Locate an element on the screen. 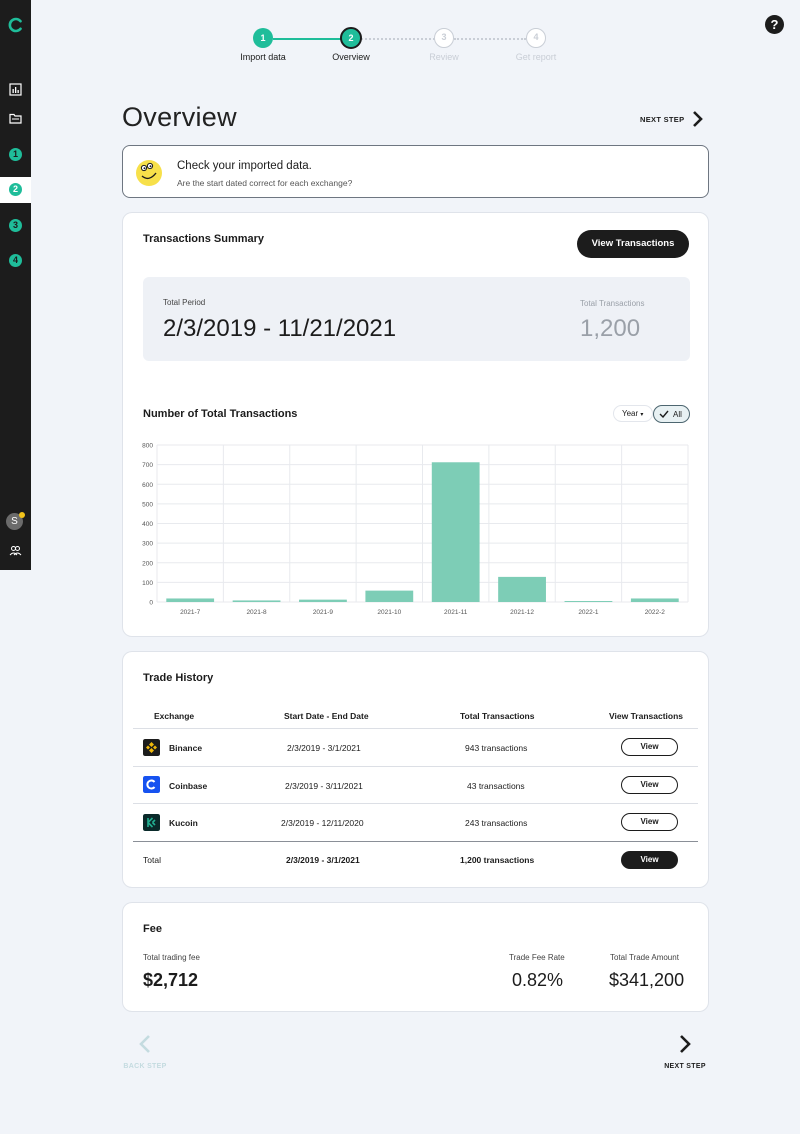 The height and width of the screenshot is (1134, 800). step-1-circle: 1 is located at coordinates (263, 38).